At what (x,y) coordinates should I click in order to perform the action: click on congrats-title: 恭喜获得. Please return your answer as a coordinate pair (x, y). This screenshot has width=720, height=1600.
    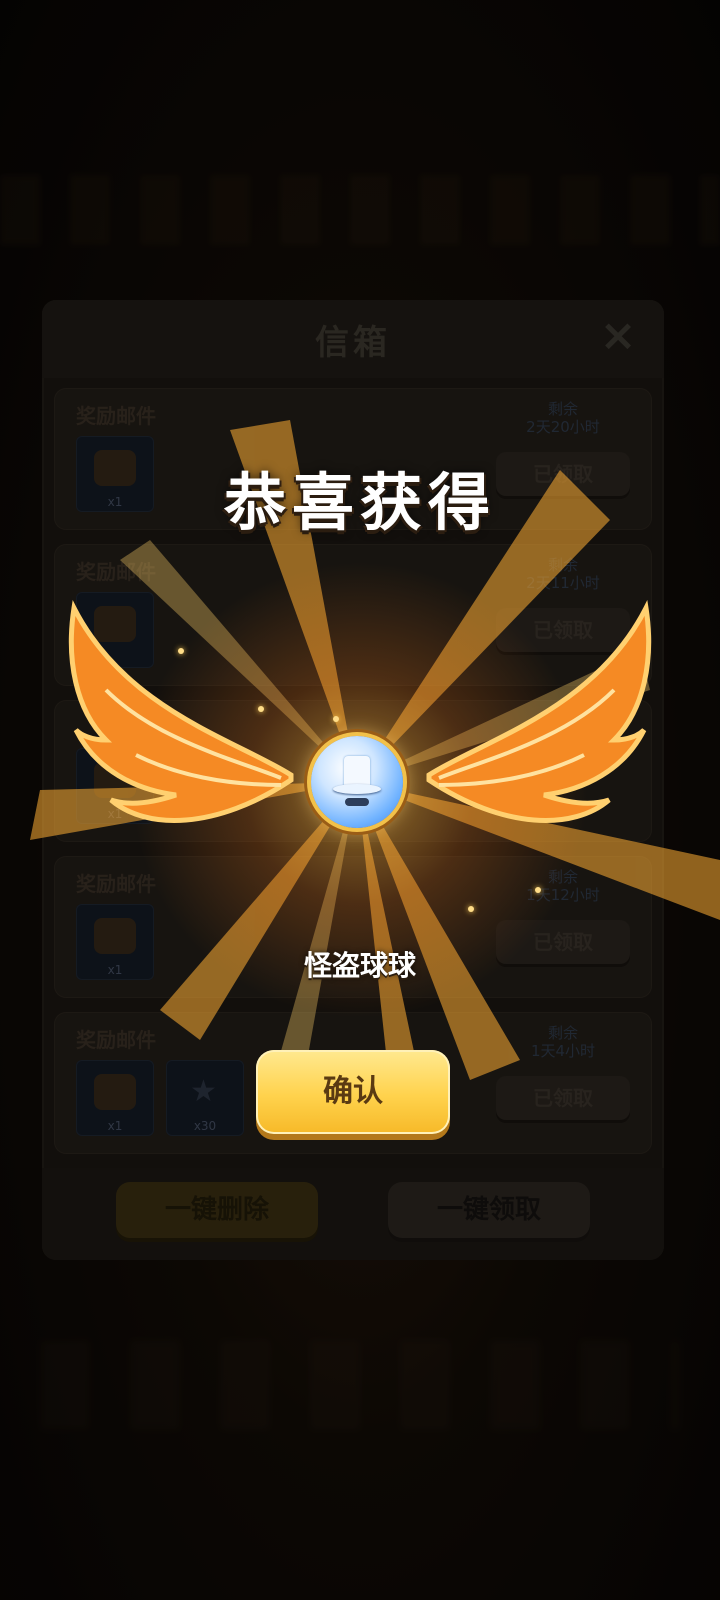
    Looking at the image, I should click on (359, 502).